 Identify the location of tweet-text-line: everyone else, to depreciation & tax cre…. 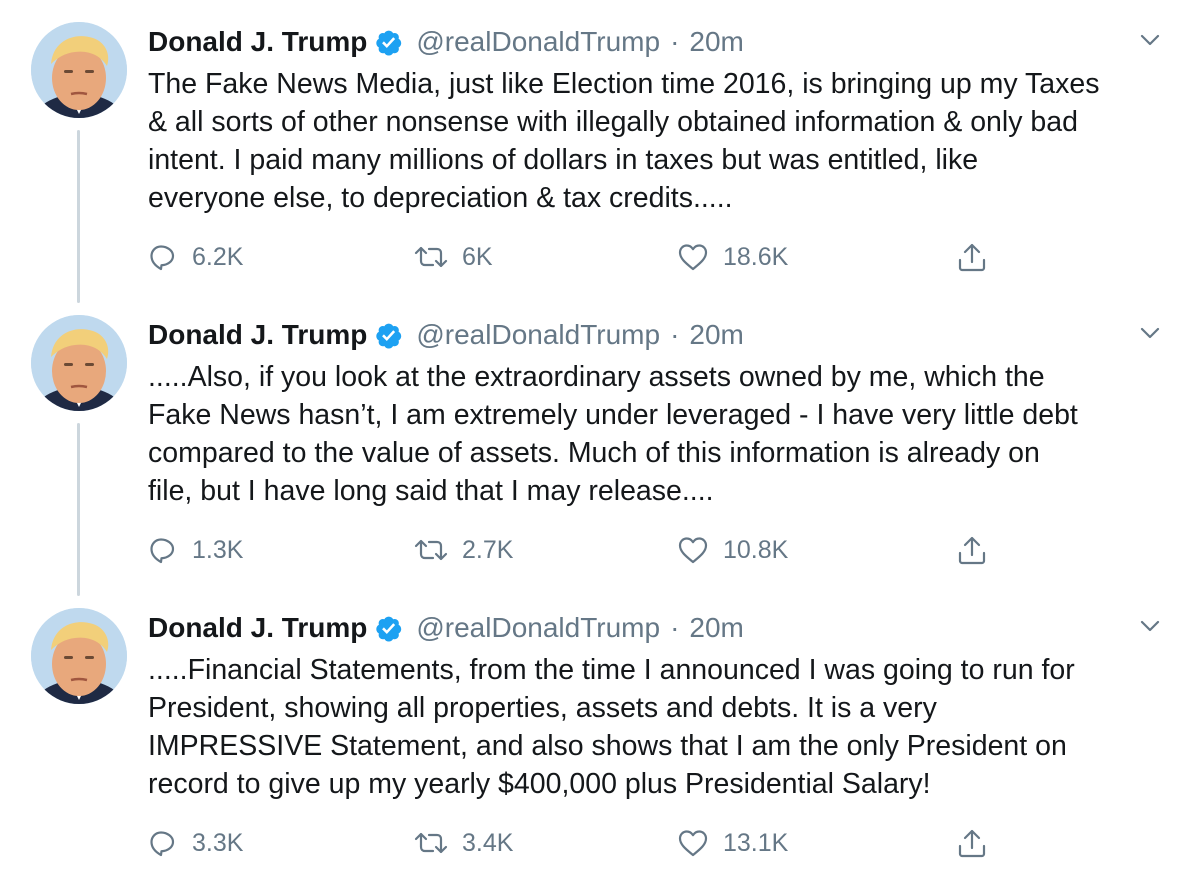
(440, 198).